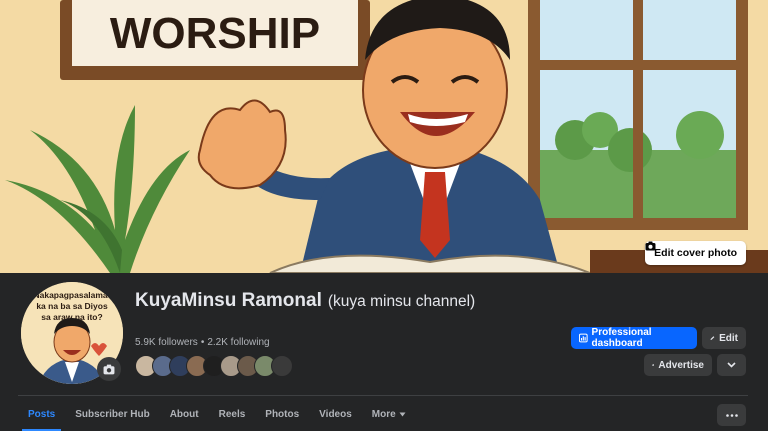  I want to click on more-options-button, so click(731, 415).